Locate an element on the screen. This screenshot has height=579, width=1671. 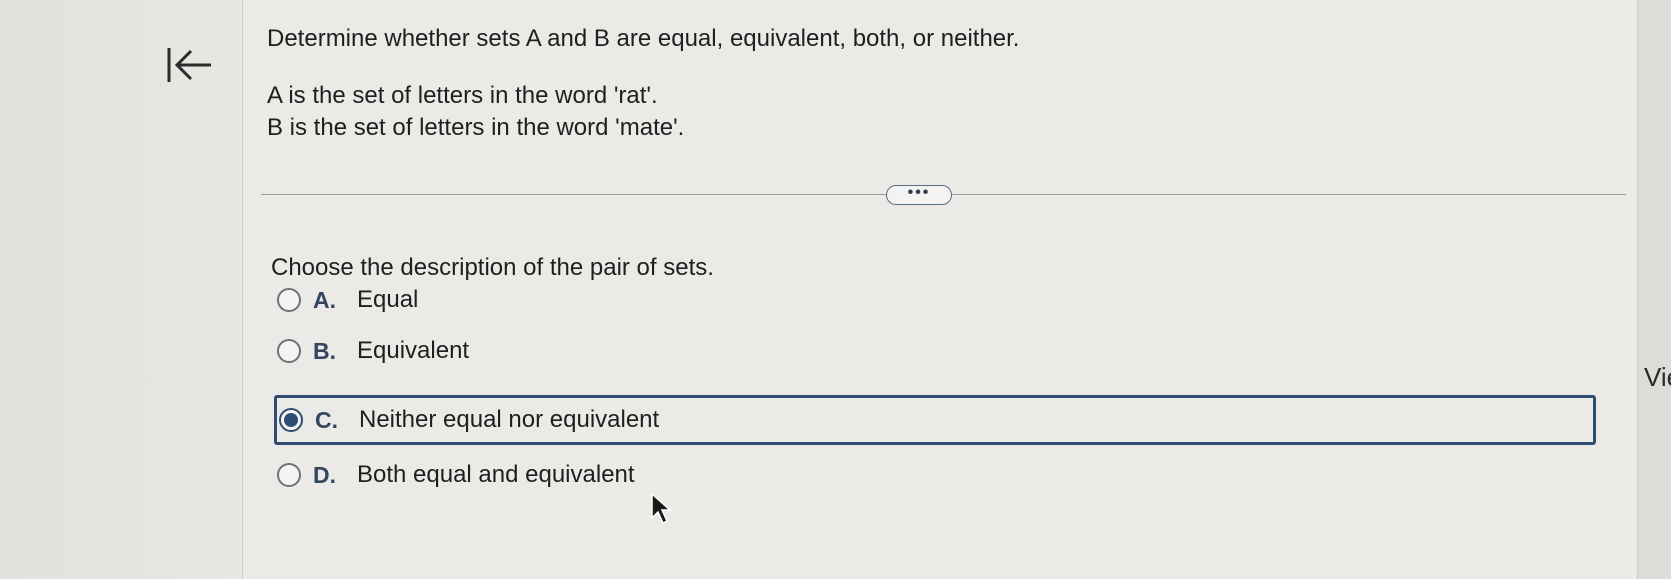
collapse-panel-button is located at coordinates (190, 65).